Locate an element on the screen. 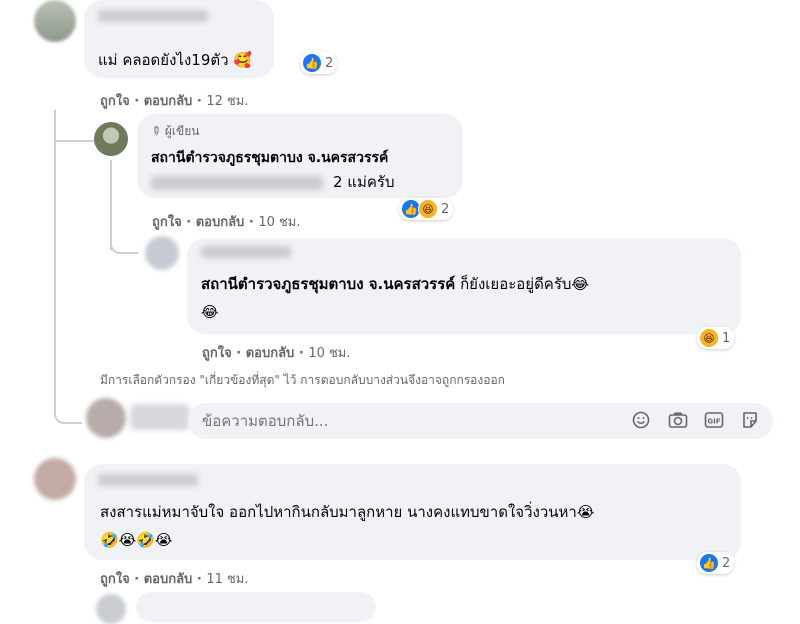 The width and height of the screenshot is (800, 624). smiley-icon is located at coordinates (641, 421).